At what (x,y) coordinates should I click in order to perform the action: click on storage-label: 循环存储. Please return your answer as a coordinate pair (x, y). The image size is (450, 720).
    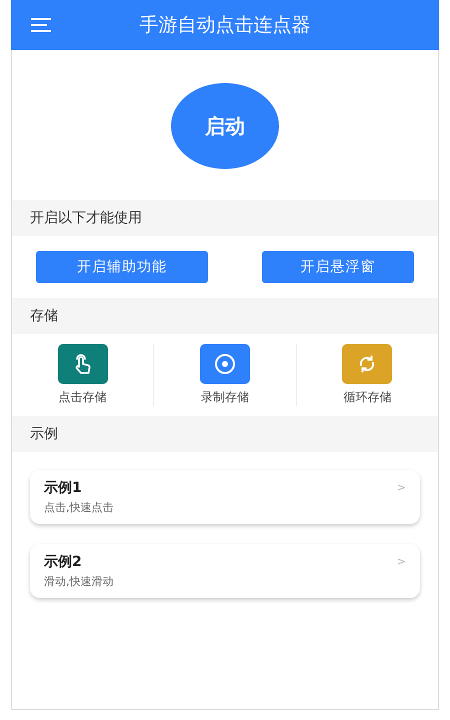
    Looking at the image, I should click on (367, 397).